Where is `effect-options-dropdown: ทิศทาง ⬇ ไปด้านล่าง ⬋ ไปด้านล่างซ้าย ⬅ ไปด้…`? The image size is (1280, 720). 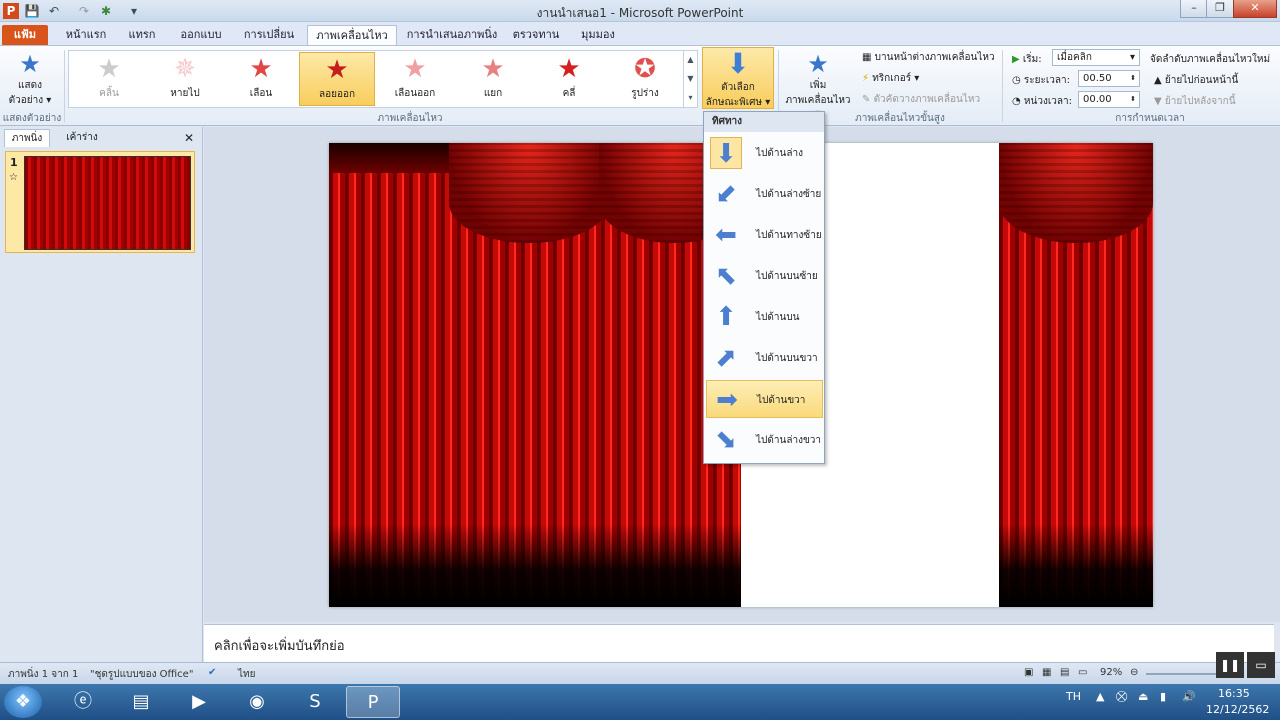 effect-options-dropdown: ทิศทาง ⬇ ไปด้านล่าง ⬋ ไปด้านล่างซ้าย ⬅ ไปด้… is located at coordinates (764, 287).